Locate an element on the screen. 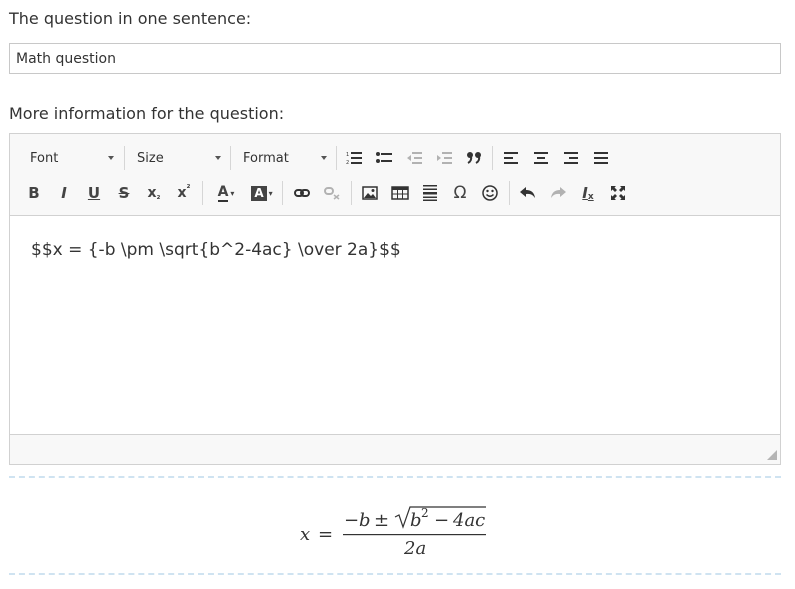 Image resolution: width=795 pixels, height=589 pixels. table-icon is located at coordinates (400, 193).